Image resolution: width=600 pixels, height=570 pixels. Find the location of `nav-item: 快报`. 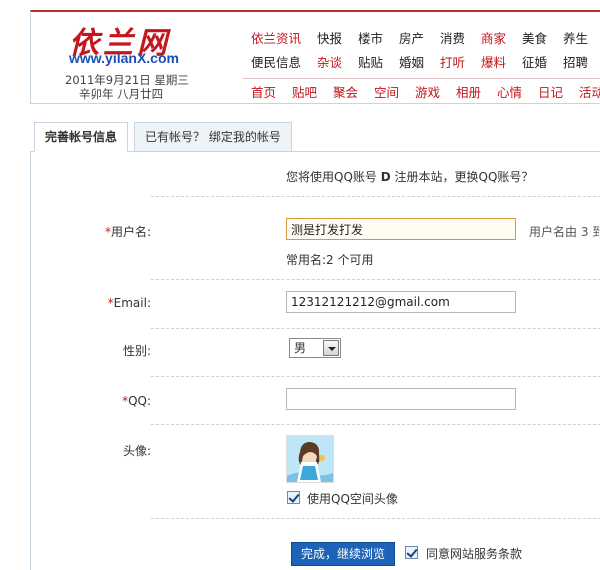

nav-item: 快报 is located at coordinates (329, 37).